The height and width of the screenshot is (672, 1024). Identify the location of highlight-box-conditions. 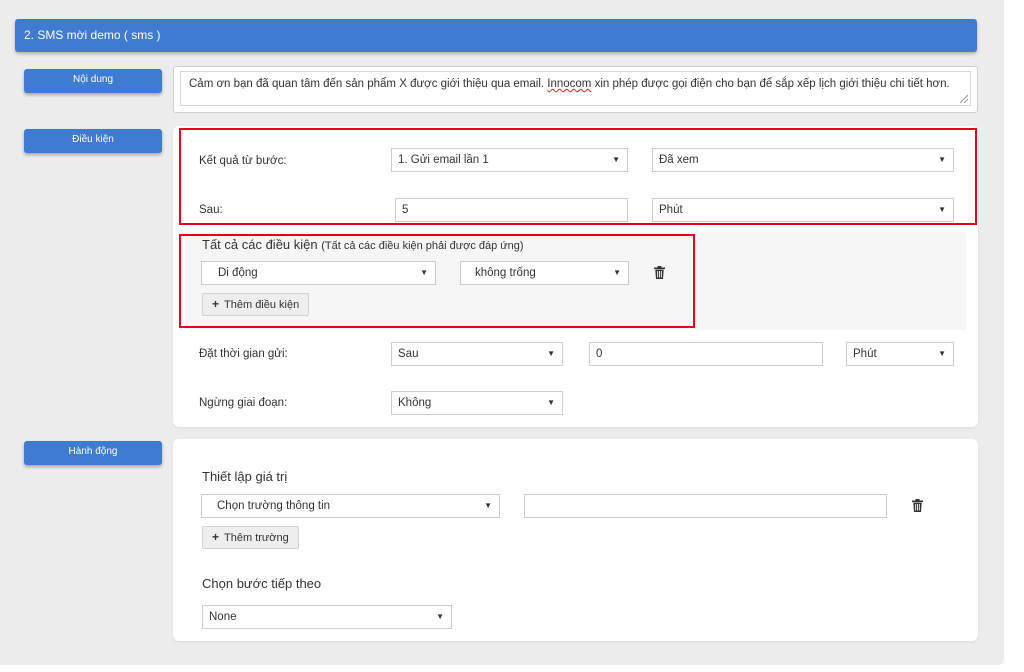
(437, 281).